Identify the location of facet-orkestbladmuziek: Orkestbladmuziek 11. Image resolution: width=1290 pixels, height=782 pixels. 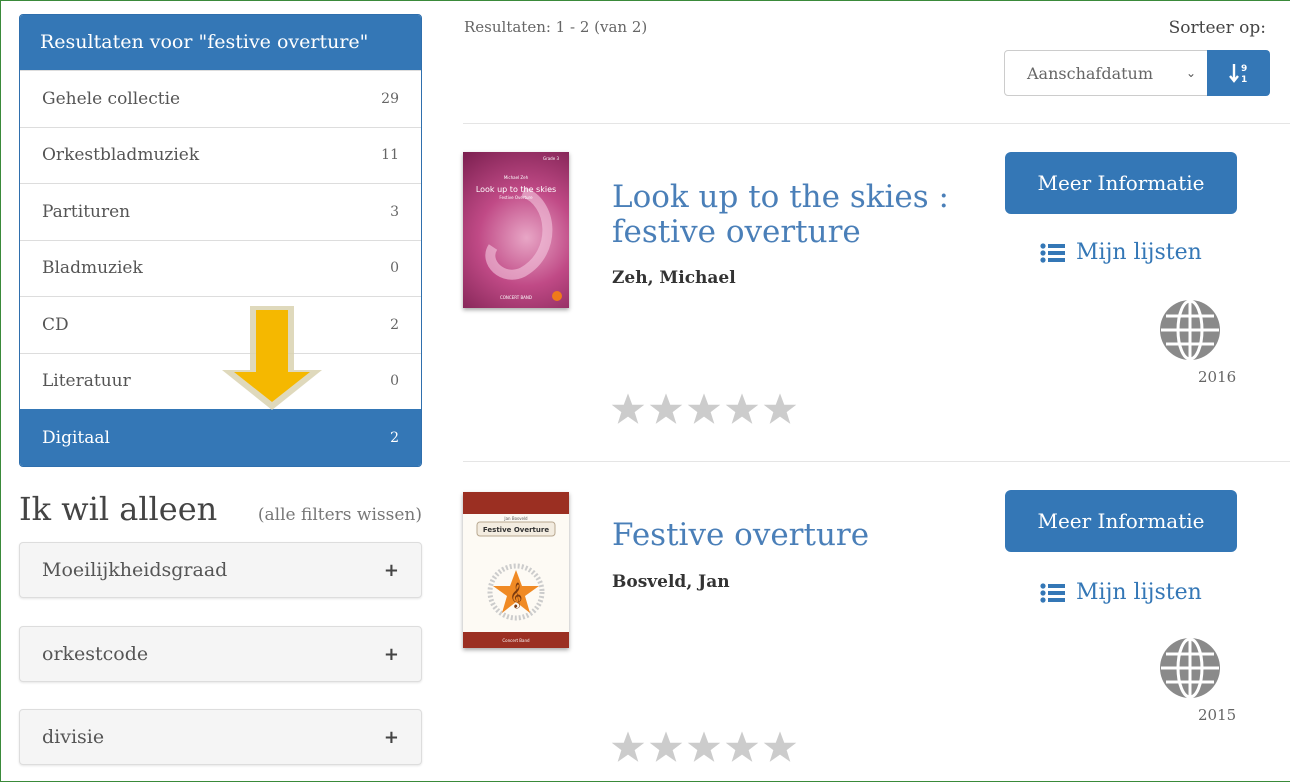
(220, 155).